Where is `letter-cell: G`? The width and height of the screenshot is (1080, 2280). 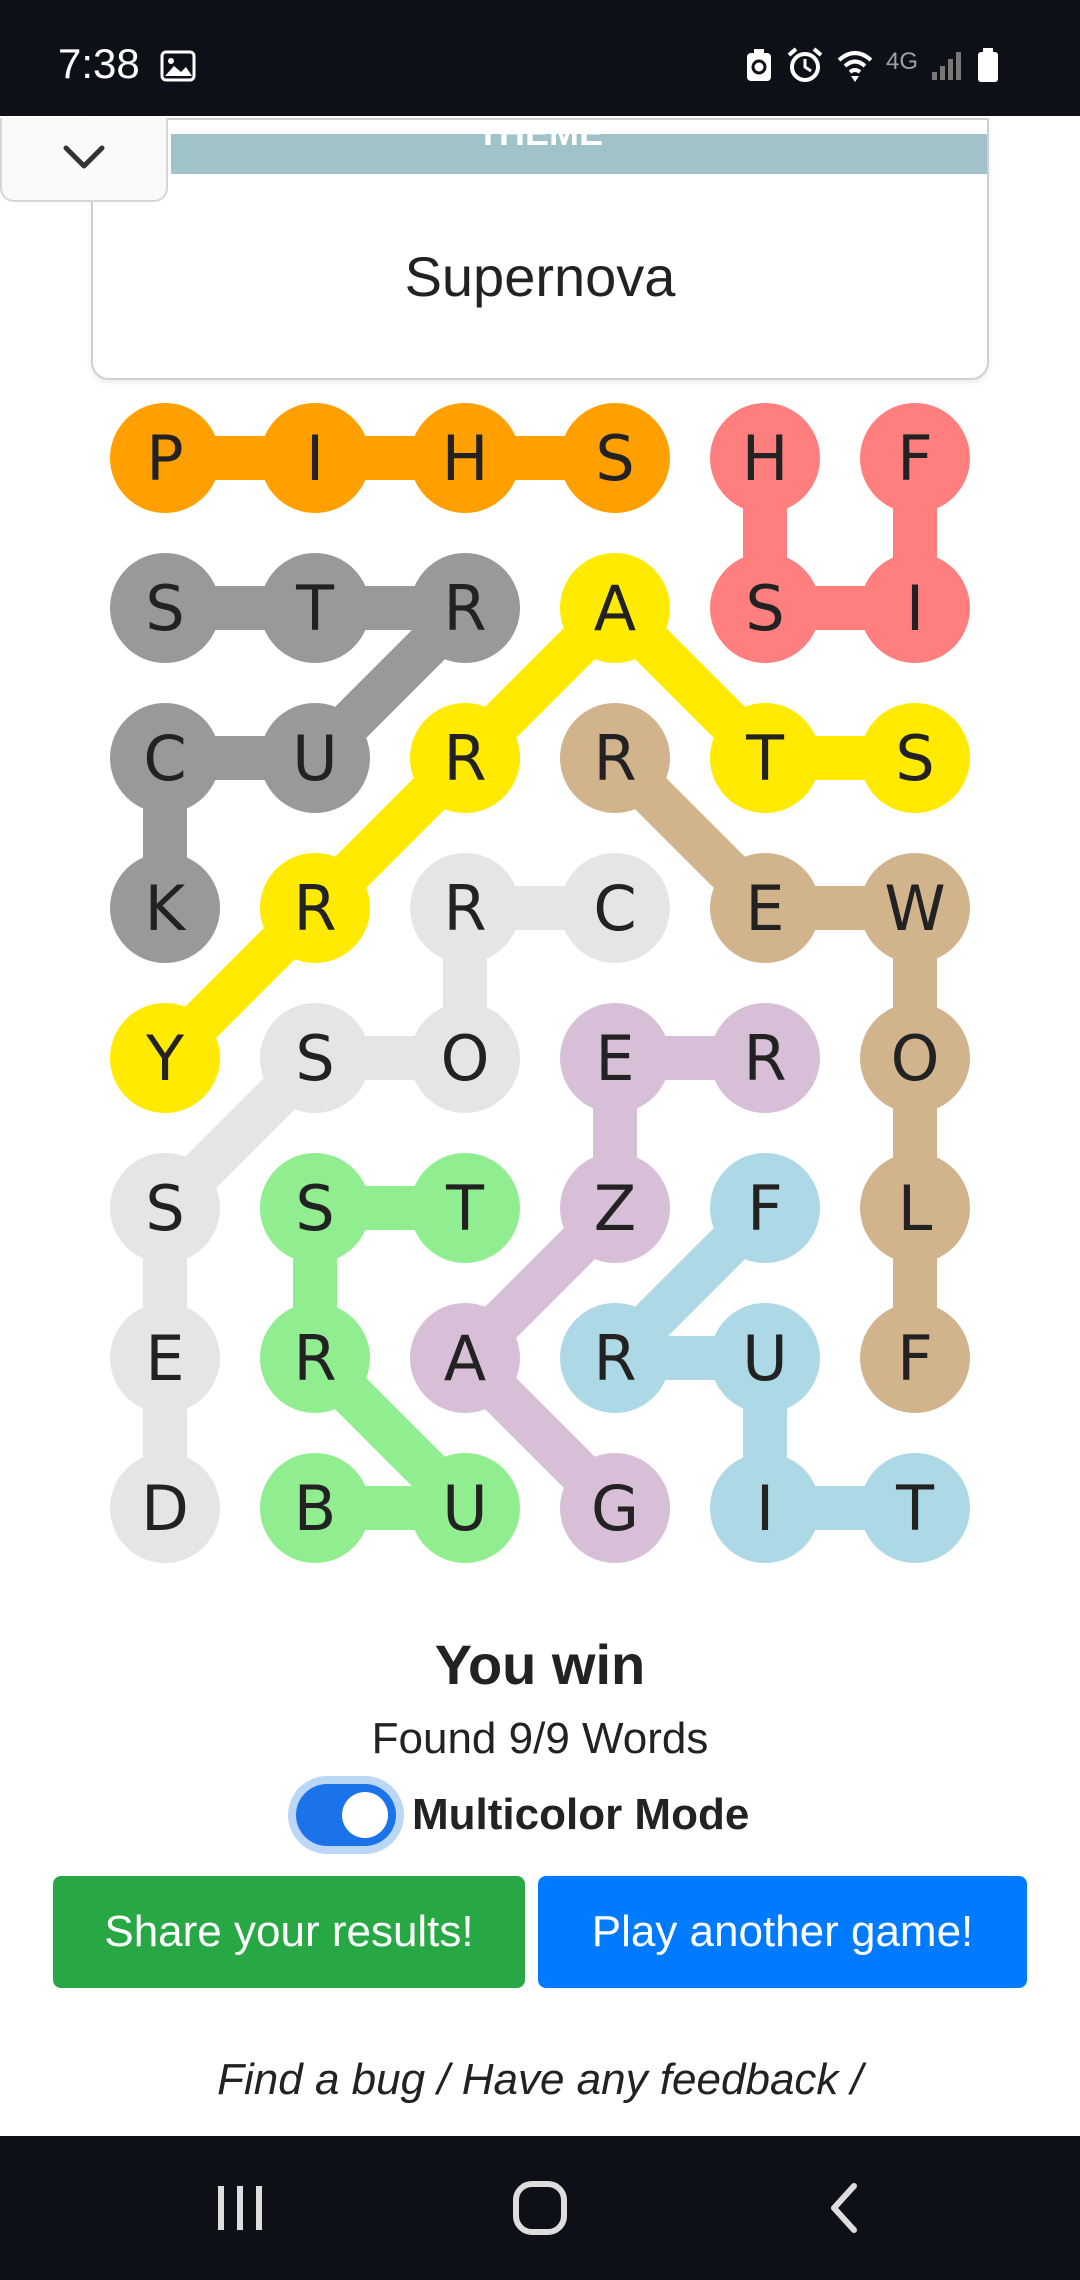 letter-cell: G is located at coordinates (615, 1508).